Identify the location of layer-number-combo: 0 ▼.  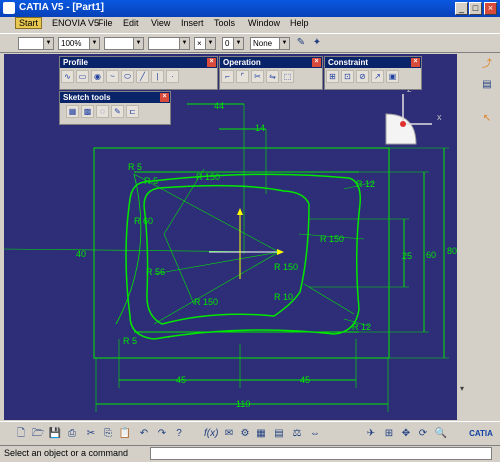
(233, 43).